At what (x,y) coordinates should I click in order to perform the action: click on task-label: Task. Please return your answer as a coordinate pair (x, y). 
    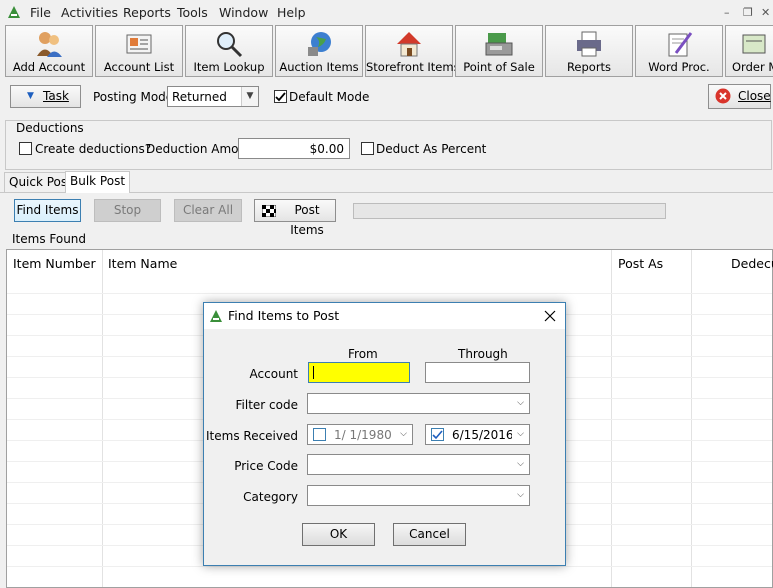
    Looking at the image, I should click on (56, 96).